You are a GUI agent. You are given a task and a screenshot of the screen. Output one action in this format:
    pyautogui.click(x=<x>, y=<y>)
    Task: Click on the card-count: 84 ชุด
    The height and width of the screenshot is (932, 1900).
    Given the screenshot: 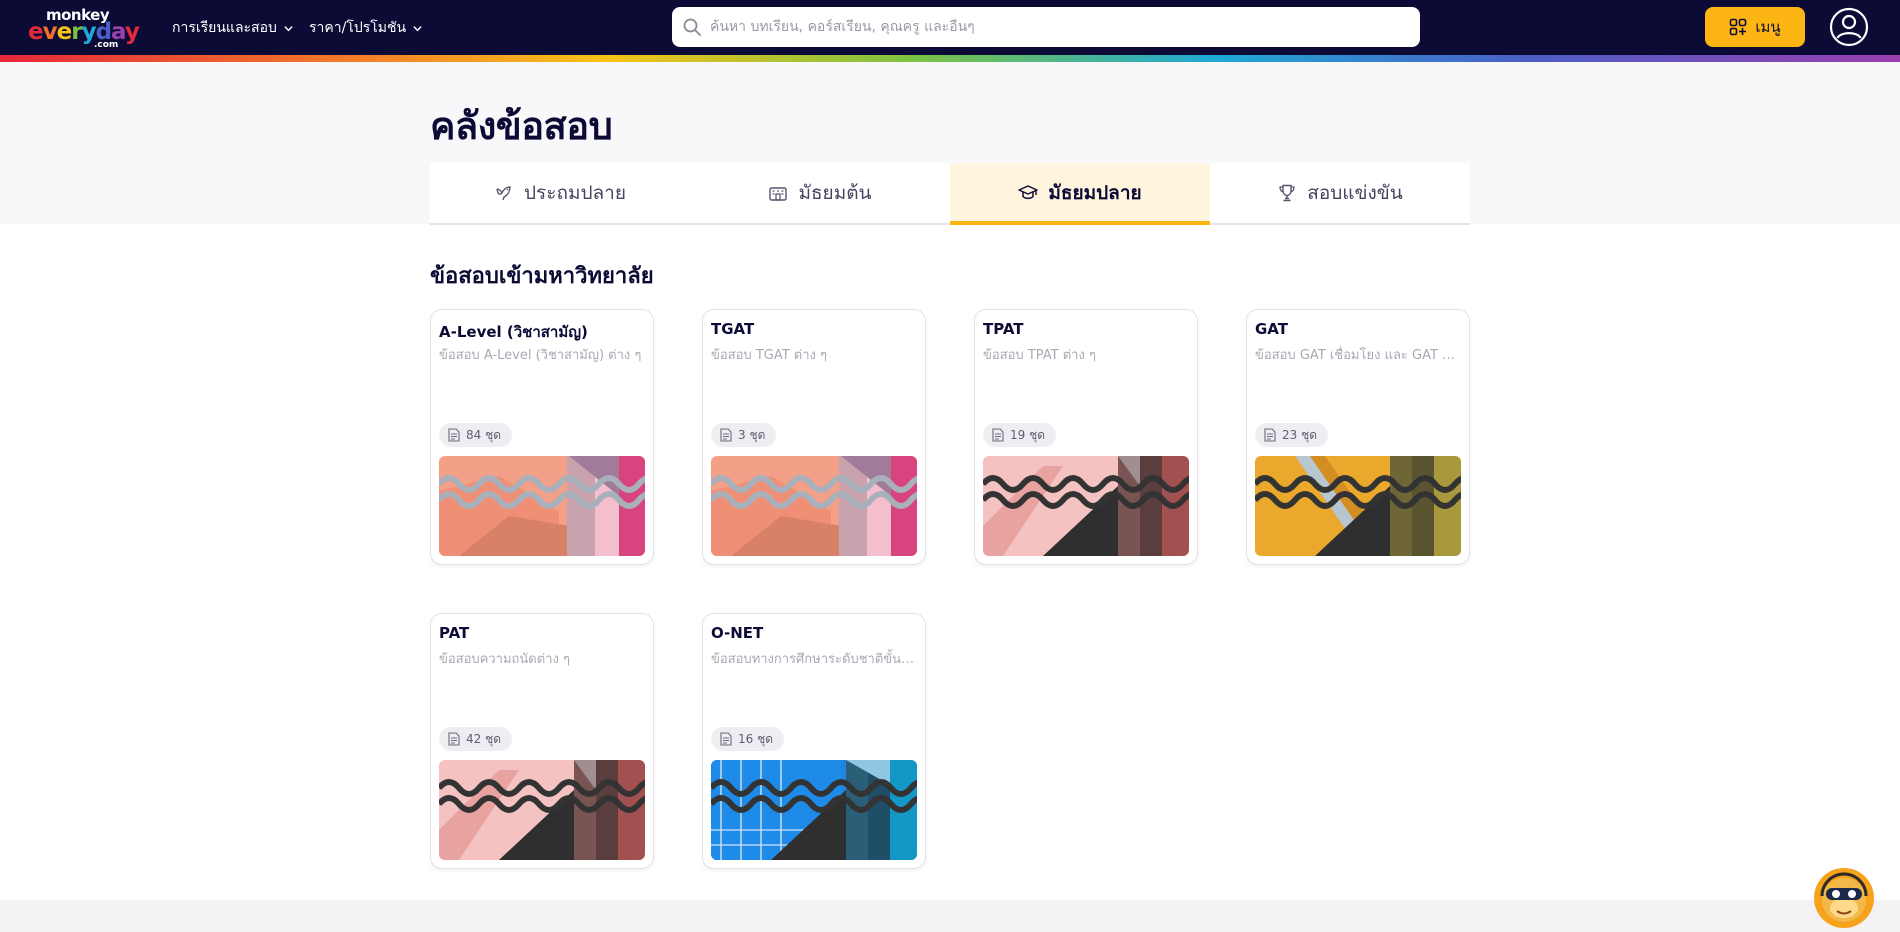 What is the action you would take?
    pyautogui.click(x=484, y=434)
    